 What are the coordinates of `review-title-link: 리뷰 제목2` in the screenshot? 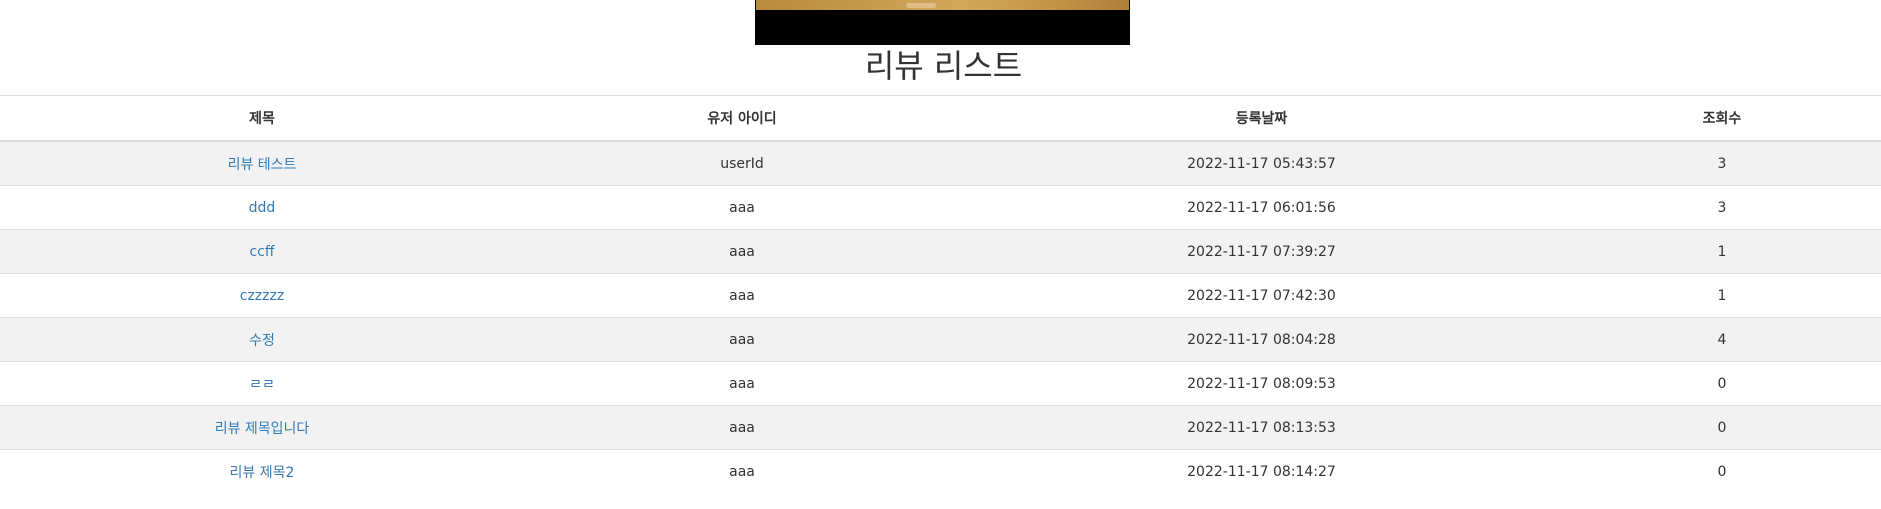 It's located at (262, 473).